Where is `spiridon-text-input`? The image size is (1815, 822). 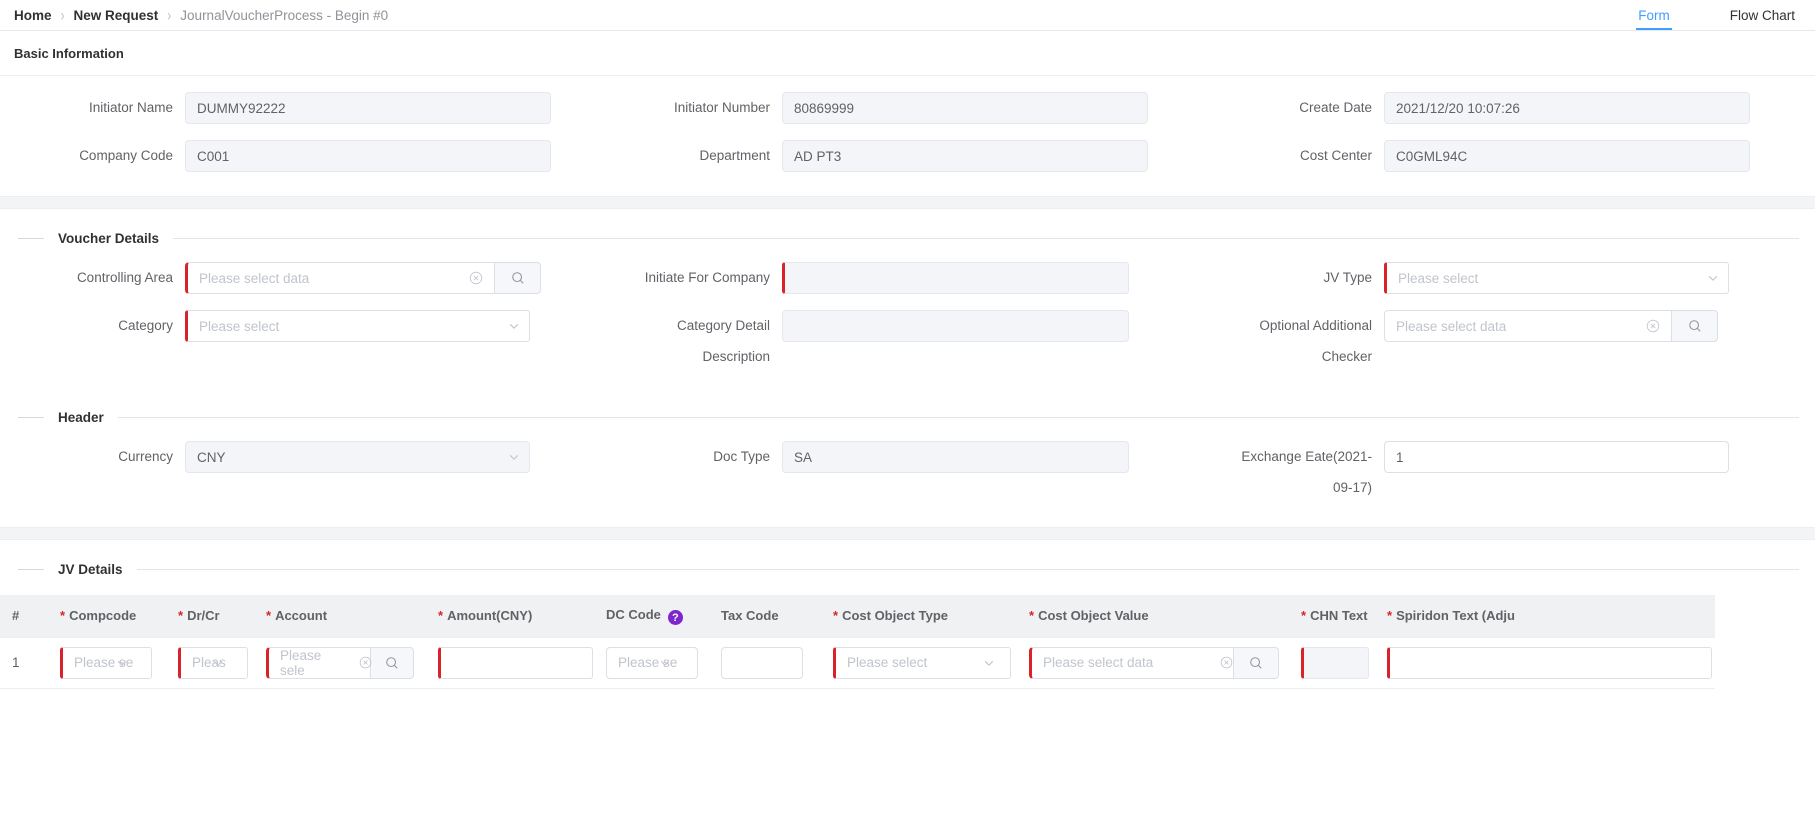
spiridon-text-input is located at coordinates (1549, 662).